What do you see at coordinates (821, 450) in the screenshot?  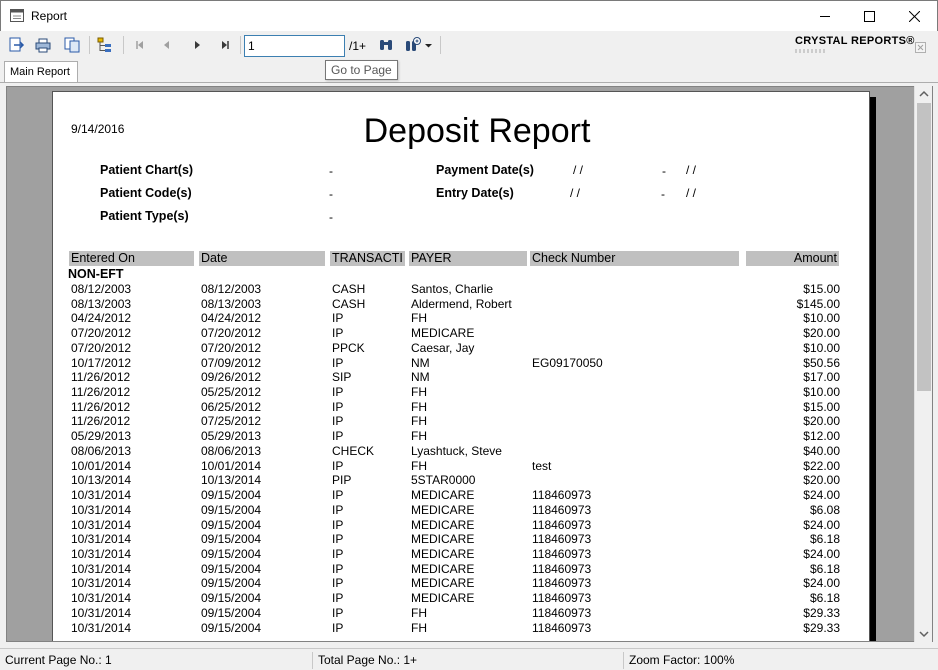 I see `amount-cell: $40.00` at bounding box center [821, 450].